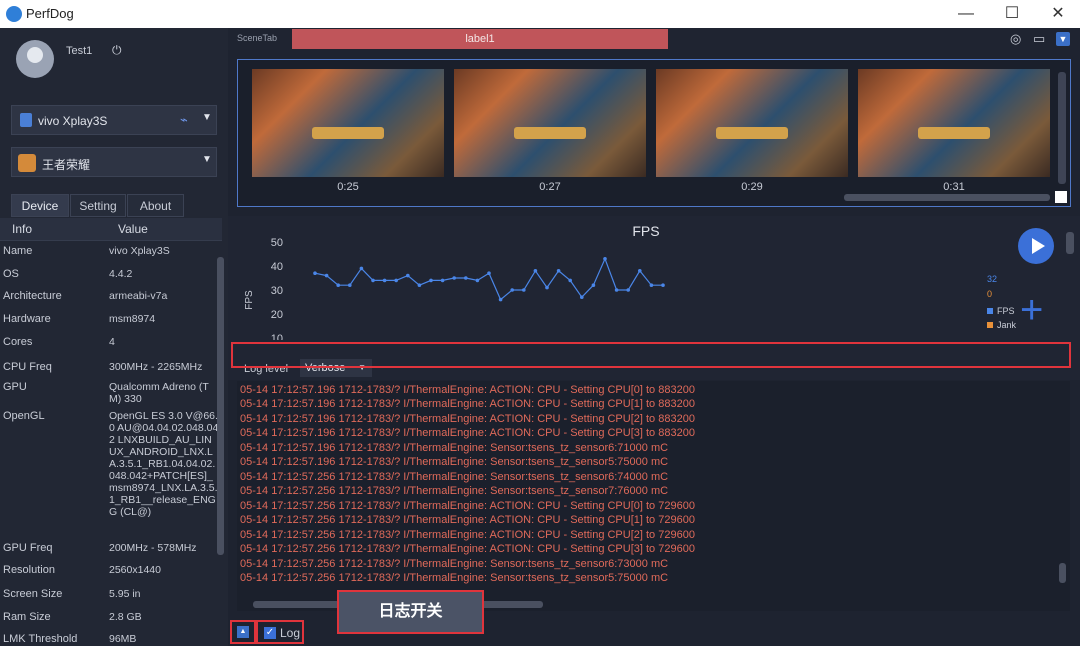 This screenshot has height=646, width=1080. Describe the element at coordinates (111, 229) in the screenshot. I see `info-table-header: Info Value` at that location.